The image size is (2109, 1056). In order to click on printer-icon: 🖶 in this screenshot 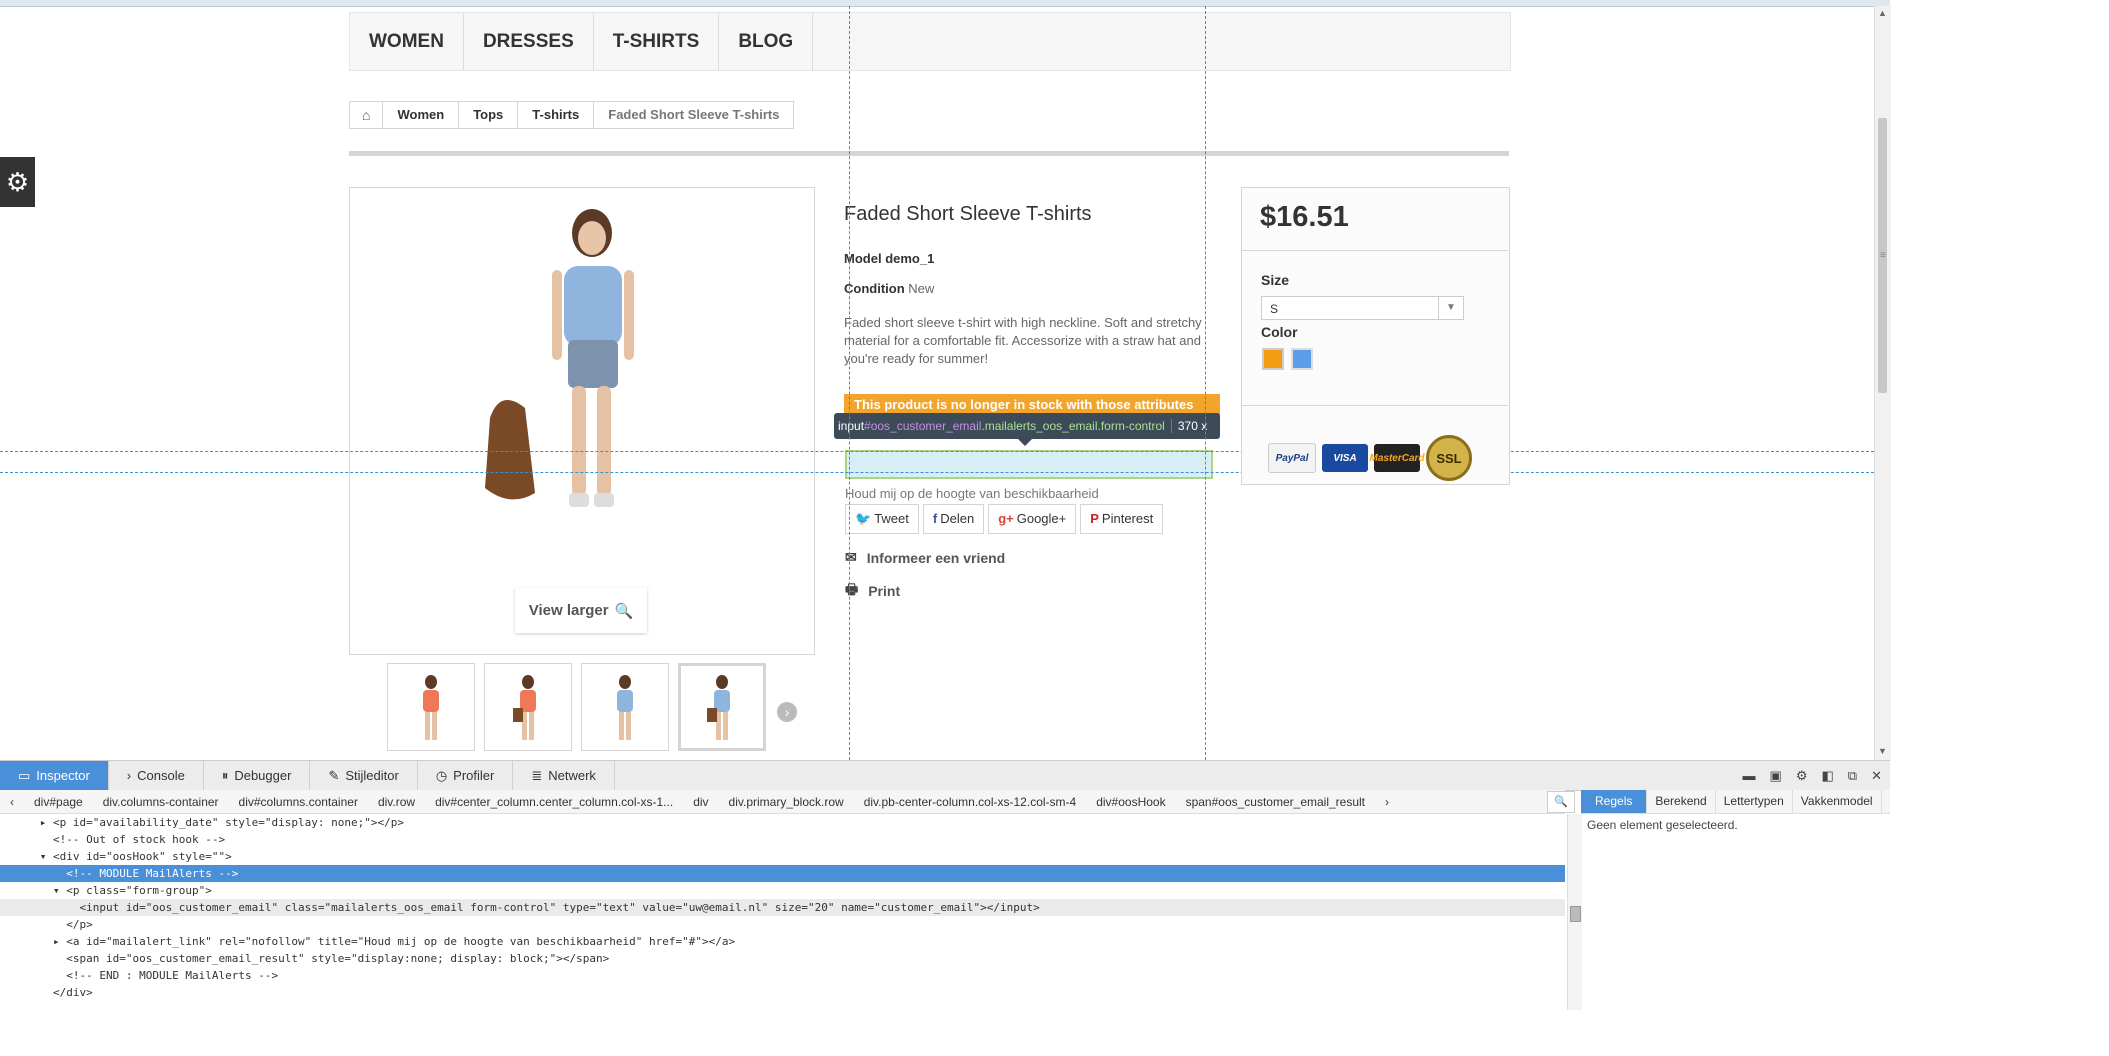, I will do `click(852, 589)`.